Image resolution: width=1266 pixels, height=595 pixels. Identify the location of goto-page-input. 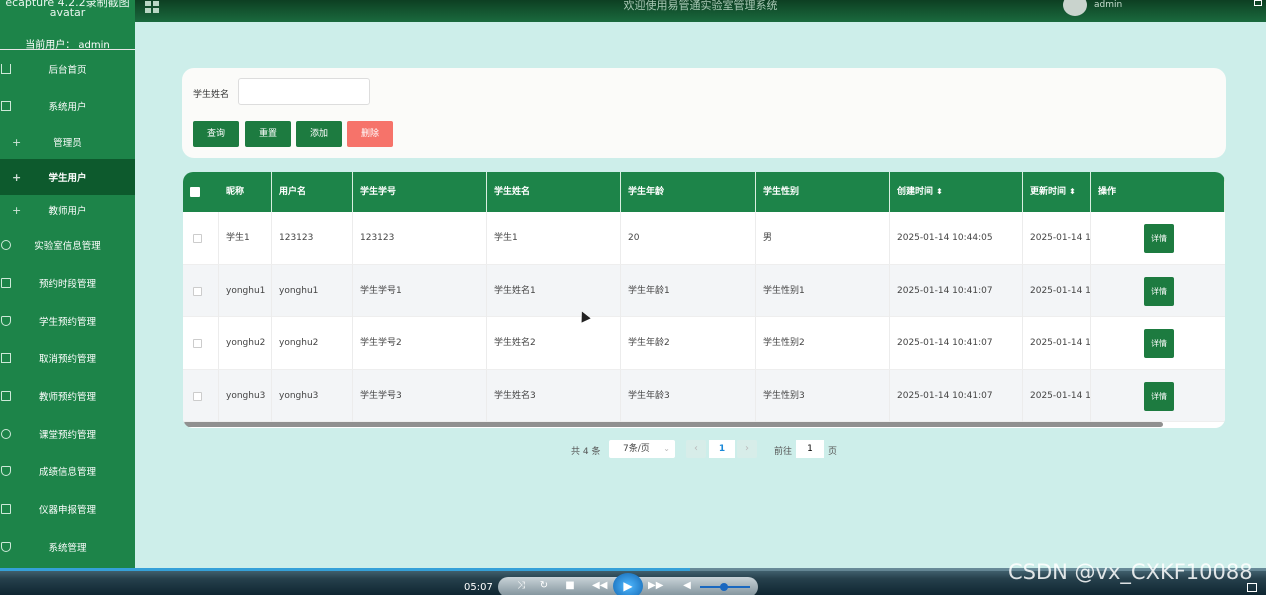
(810, 449).